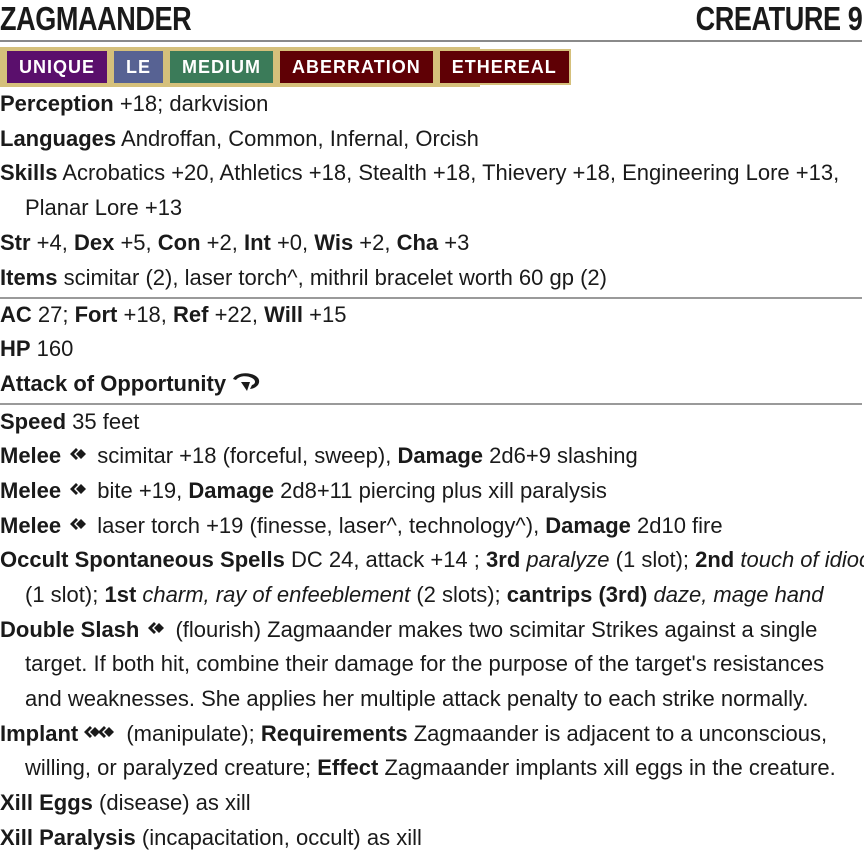 The image size is (864, 856). I want to click on implant-cont-text: willing, or paralyzed creature;, so click(171, 767).